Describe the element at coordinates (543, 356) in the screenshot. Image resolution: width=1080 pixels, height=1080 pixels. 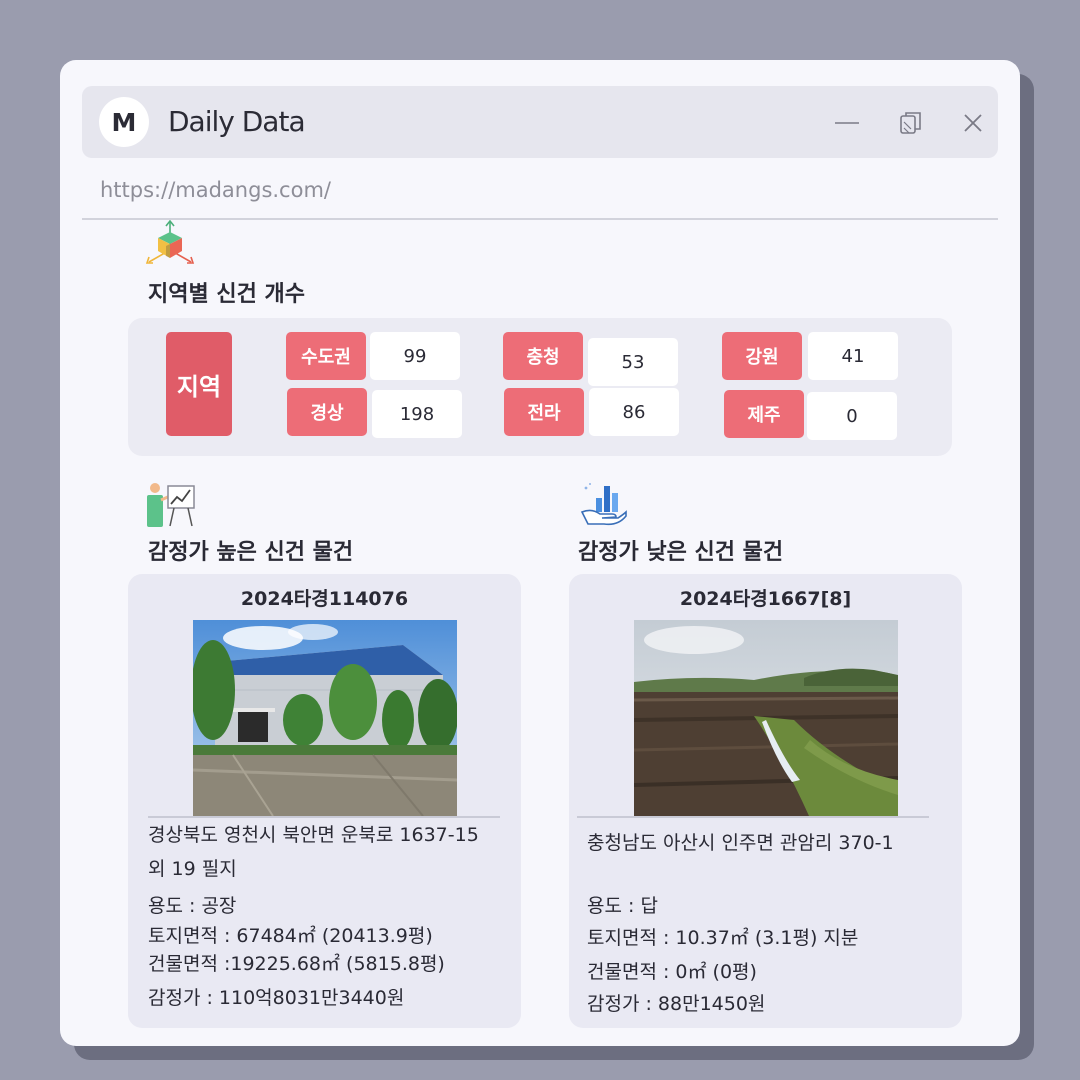
I see `region-tag-chungcheong: 충청` at that location.